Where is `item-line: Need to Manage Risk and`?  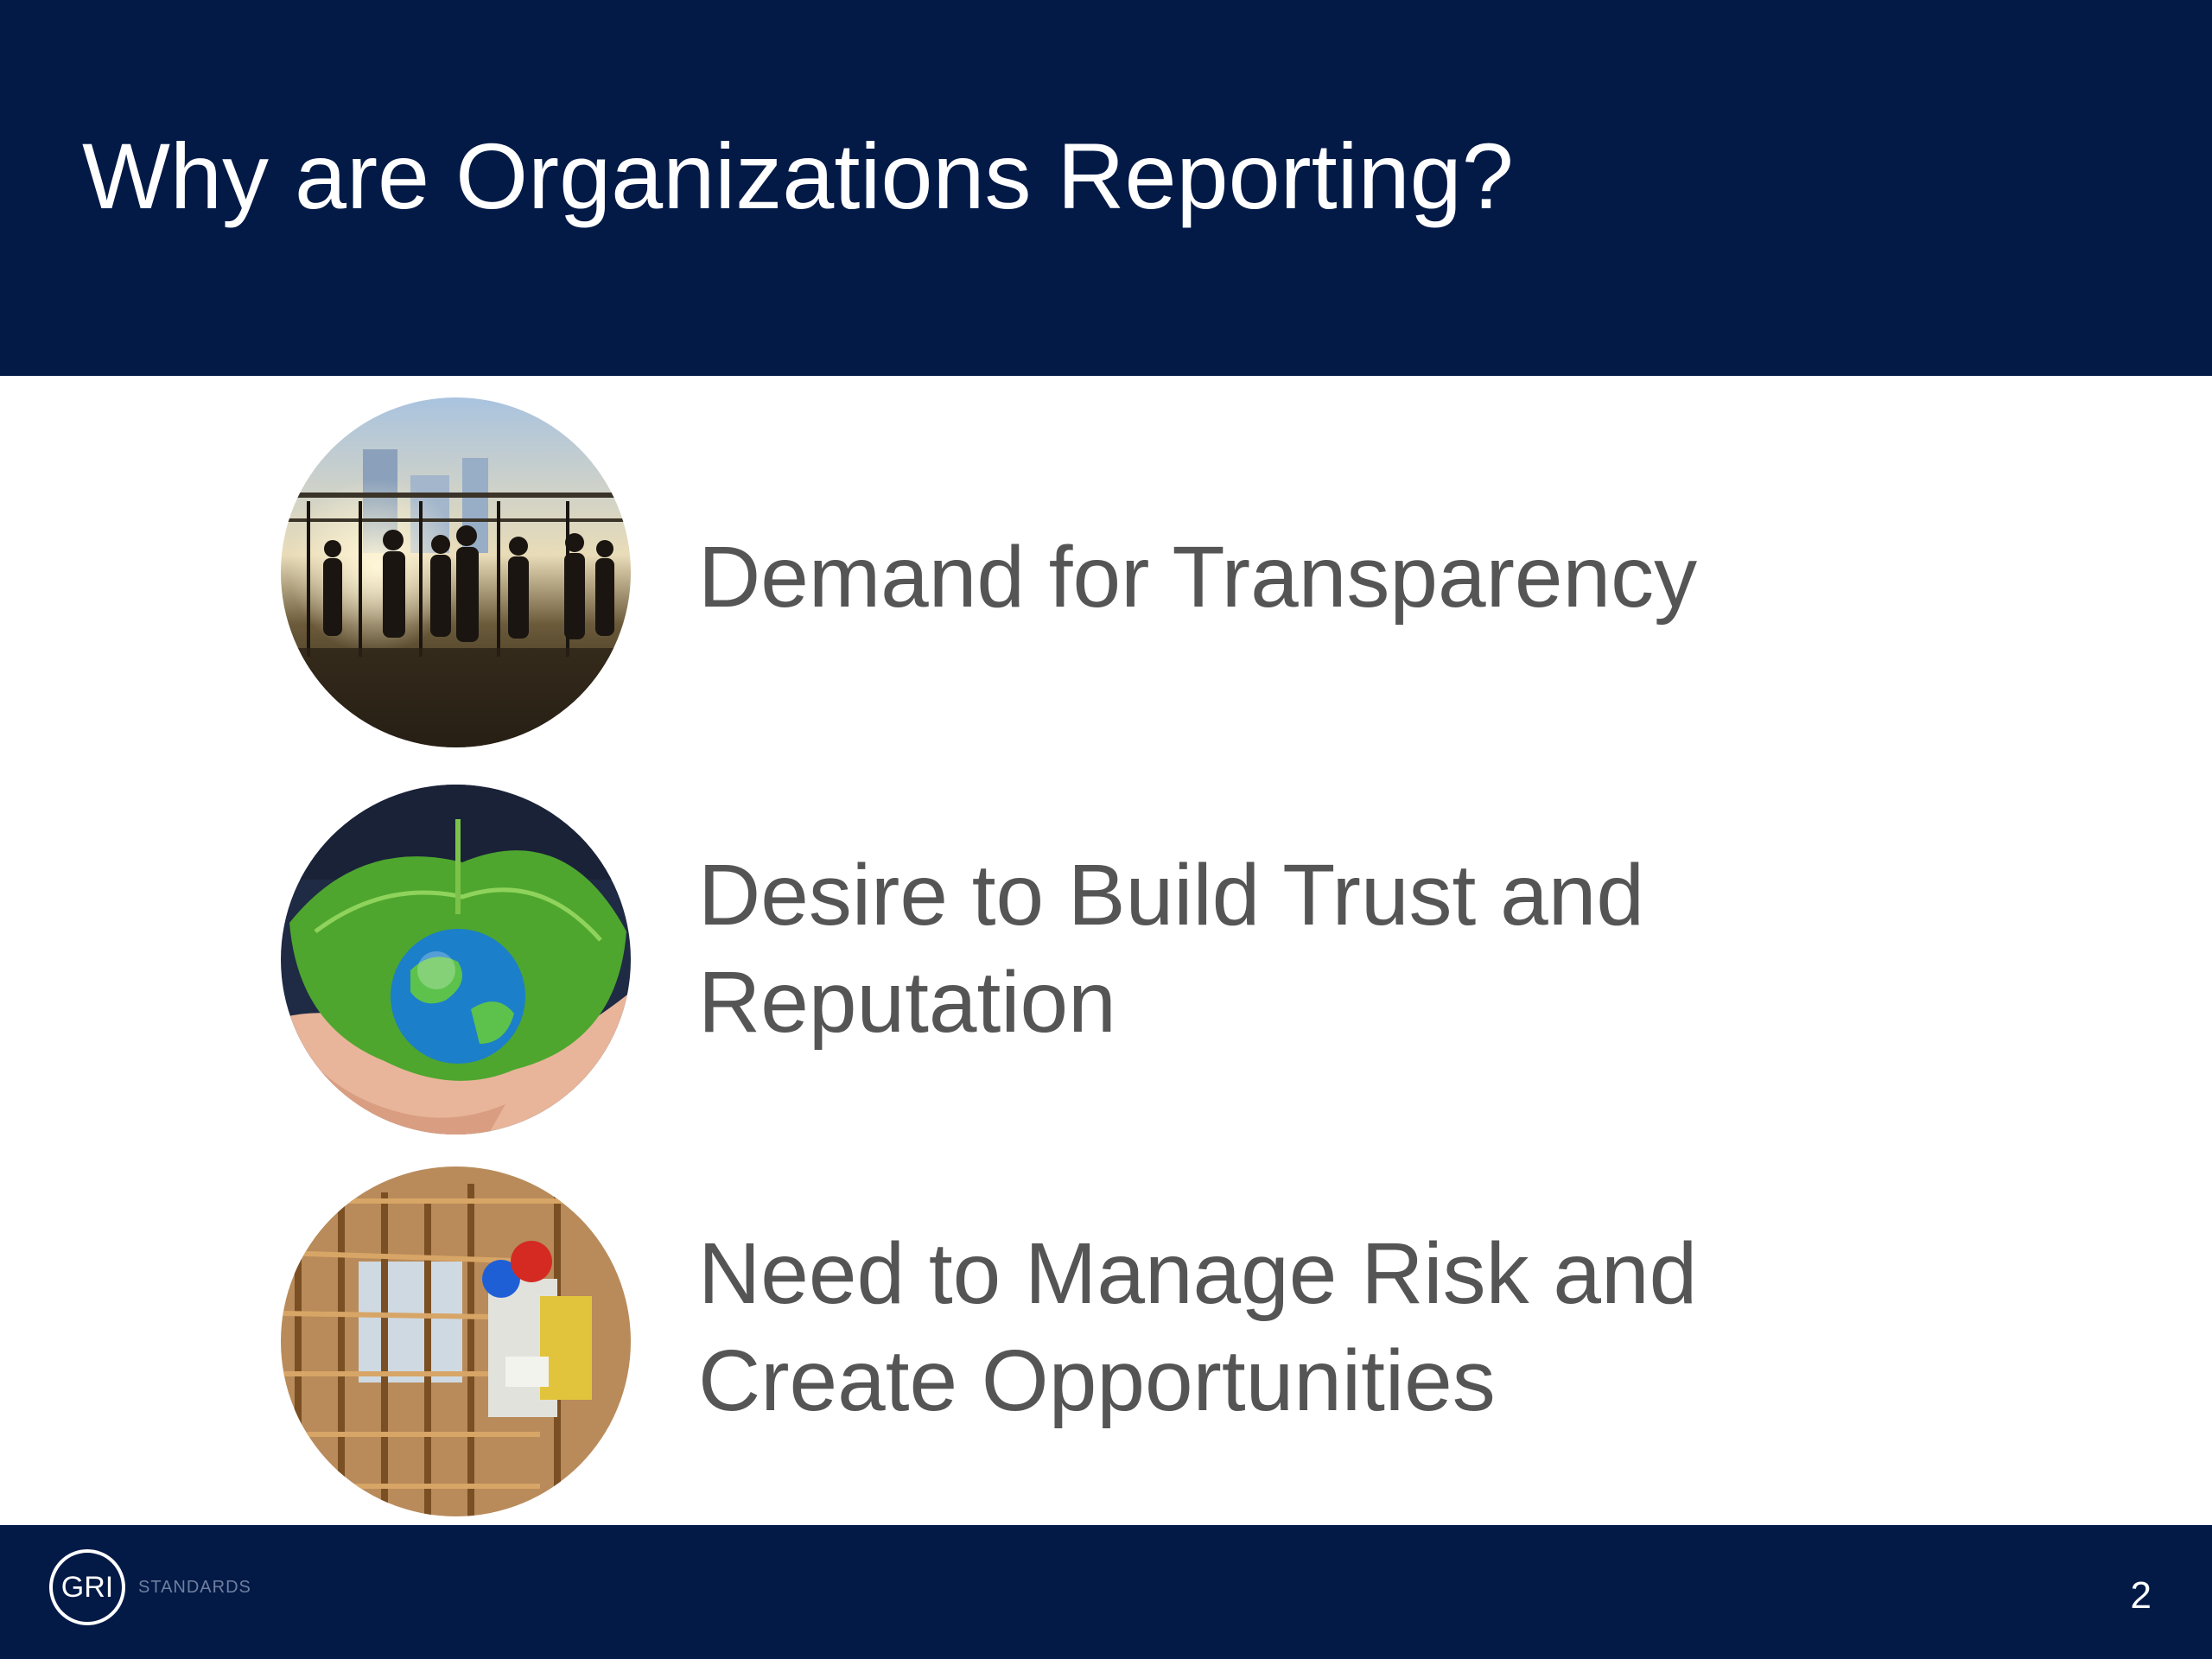 item-line: Need to Manage Risk and is located at coordinates (1198, 1273).